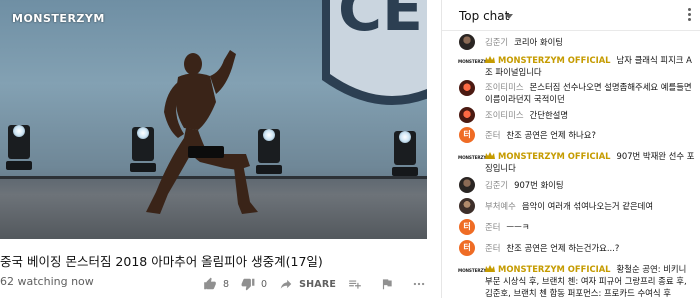 This screenshot has height=298, width=700. What do you see at coordinates (161, 261) in the screenshot?
I see `video-title: 중국 베이징 몬스터짐 2018 아마추어 올림피아 생중계(17일)` at bounding box center [161, 261].